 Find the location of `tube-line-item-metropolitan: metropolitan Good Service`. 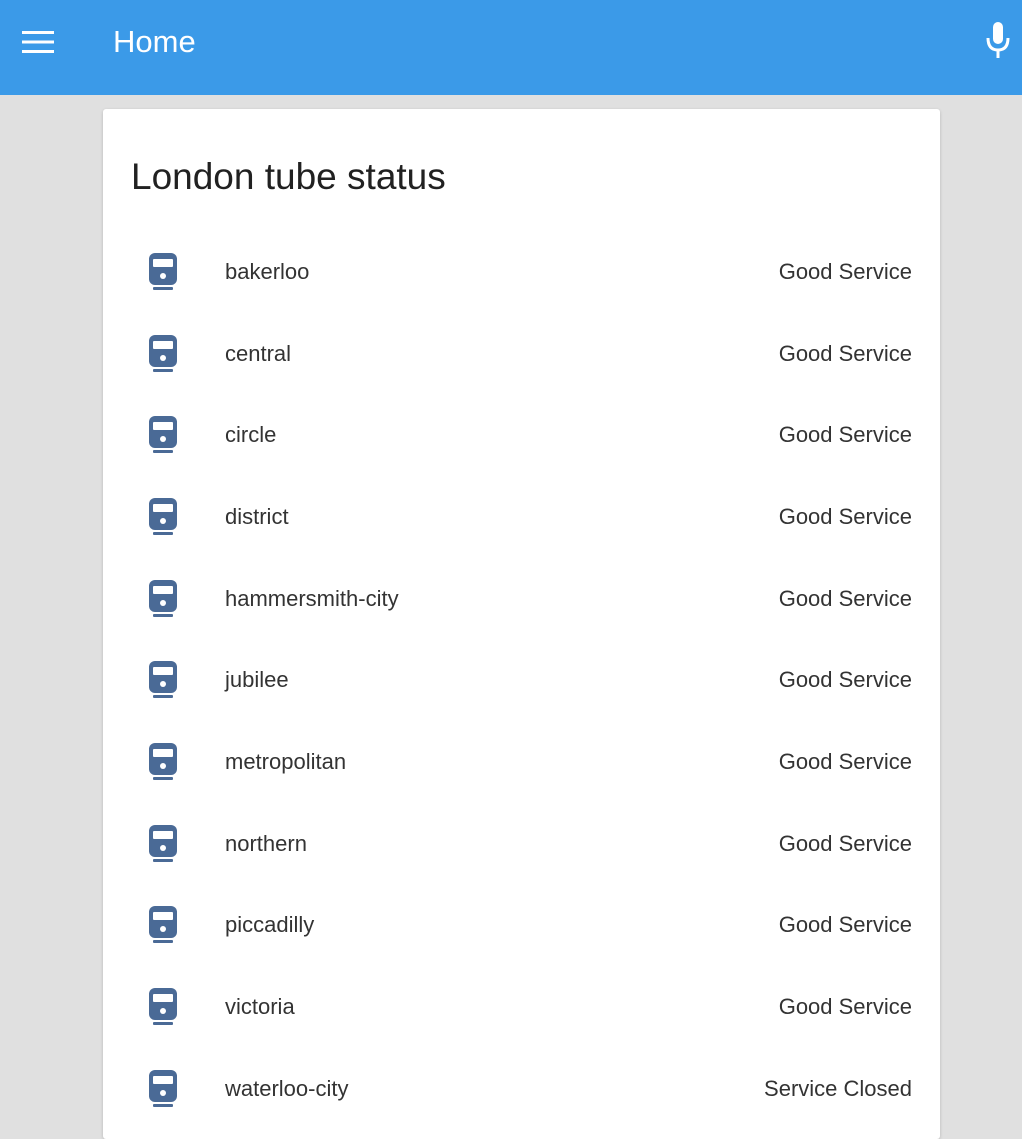

tube-line-item-metropolitan: metropolitan Good Service is located at coordinates (521, 762).